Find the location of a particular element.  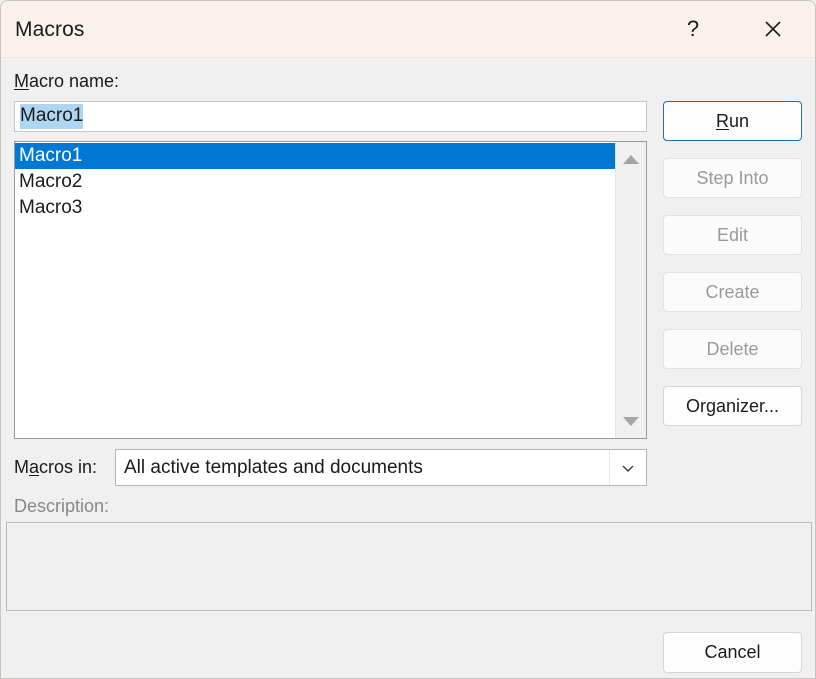

scroll-up-button is located at coordinates (631, 159).